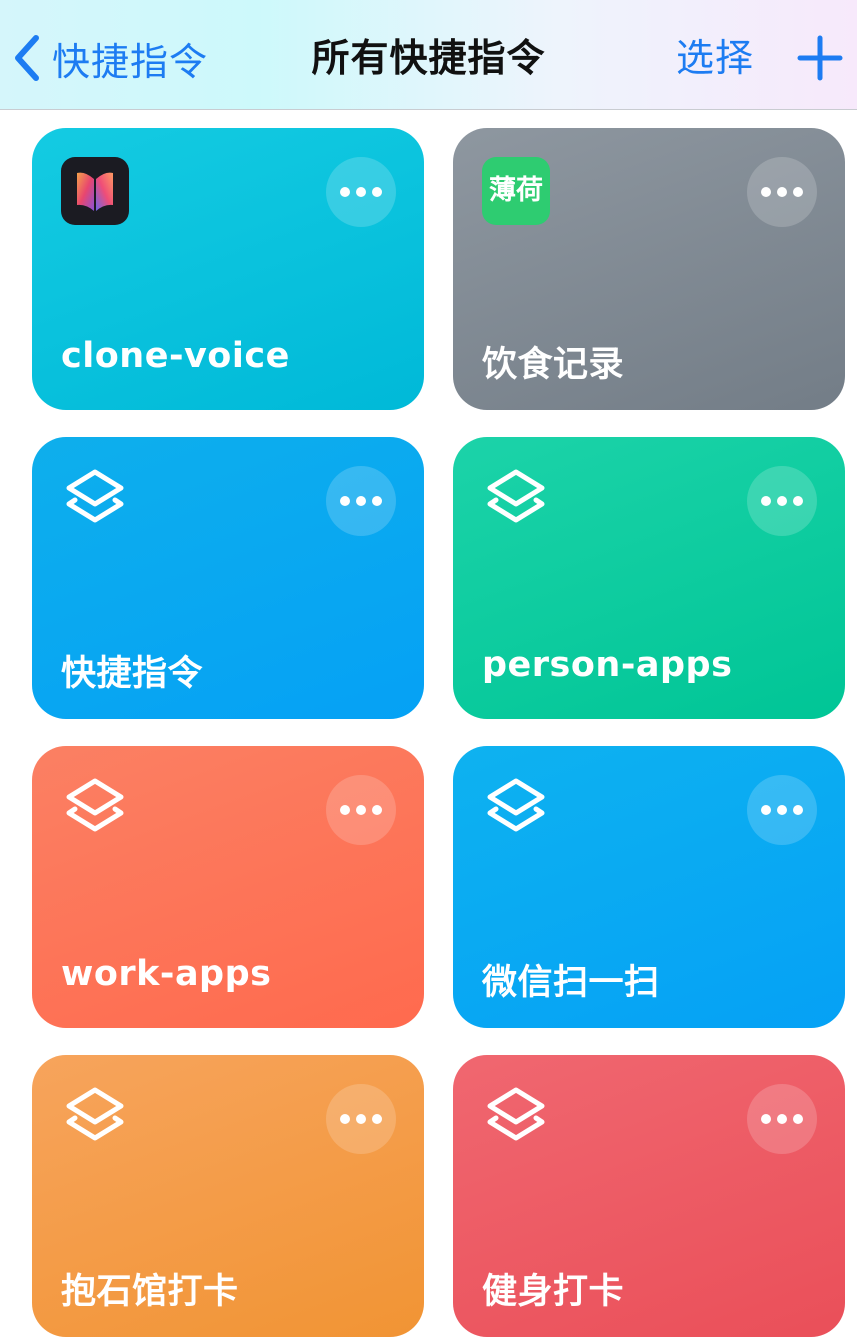 This screenshot has width=857, height=1342. What do you see at coordinates (228, 578) in the screenshot?
I see `shortcut-card: 快捷指令` at bounding box center [228, 578].